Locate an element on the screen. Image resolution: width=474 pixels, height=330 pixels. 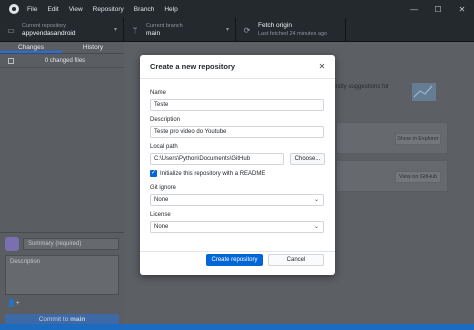
taskbar is located at coordinates (237, 327).